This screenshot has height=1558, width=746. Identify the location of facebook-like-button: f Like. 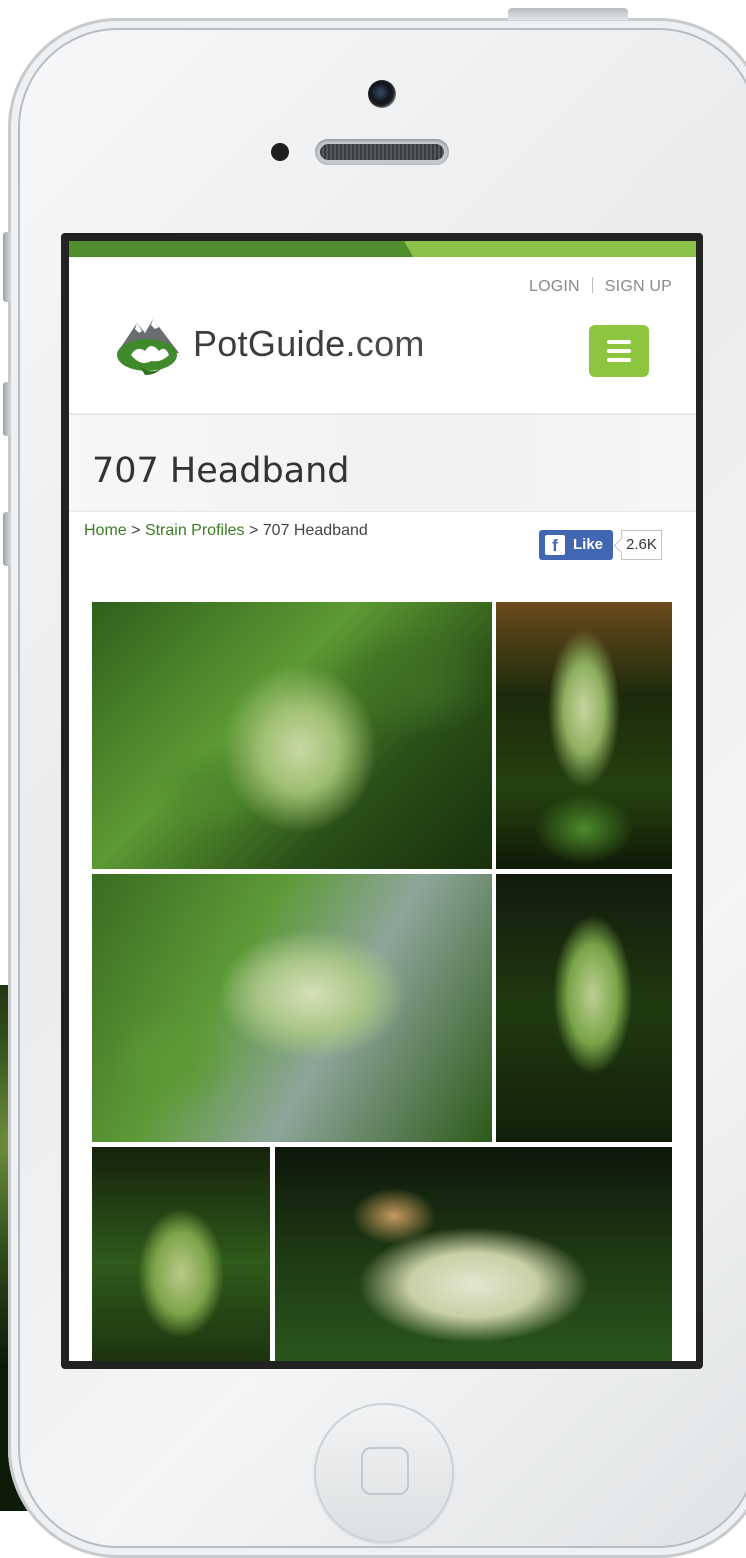
(576, 545).